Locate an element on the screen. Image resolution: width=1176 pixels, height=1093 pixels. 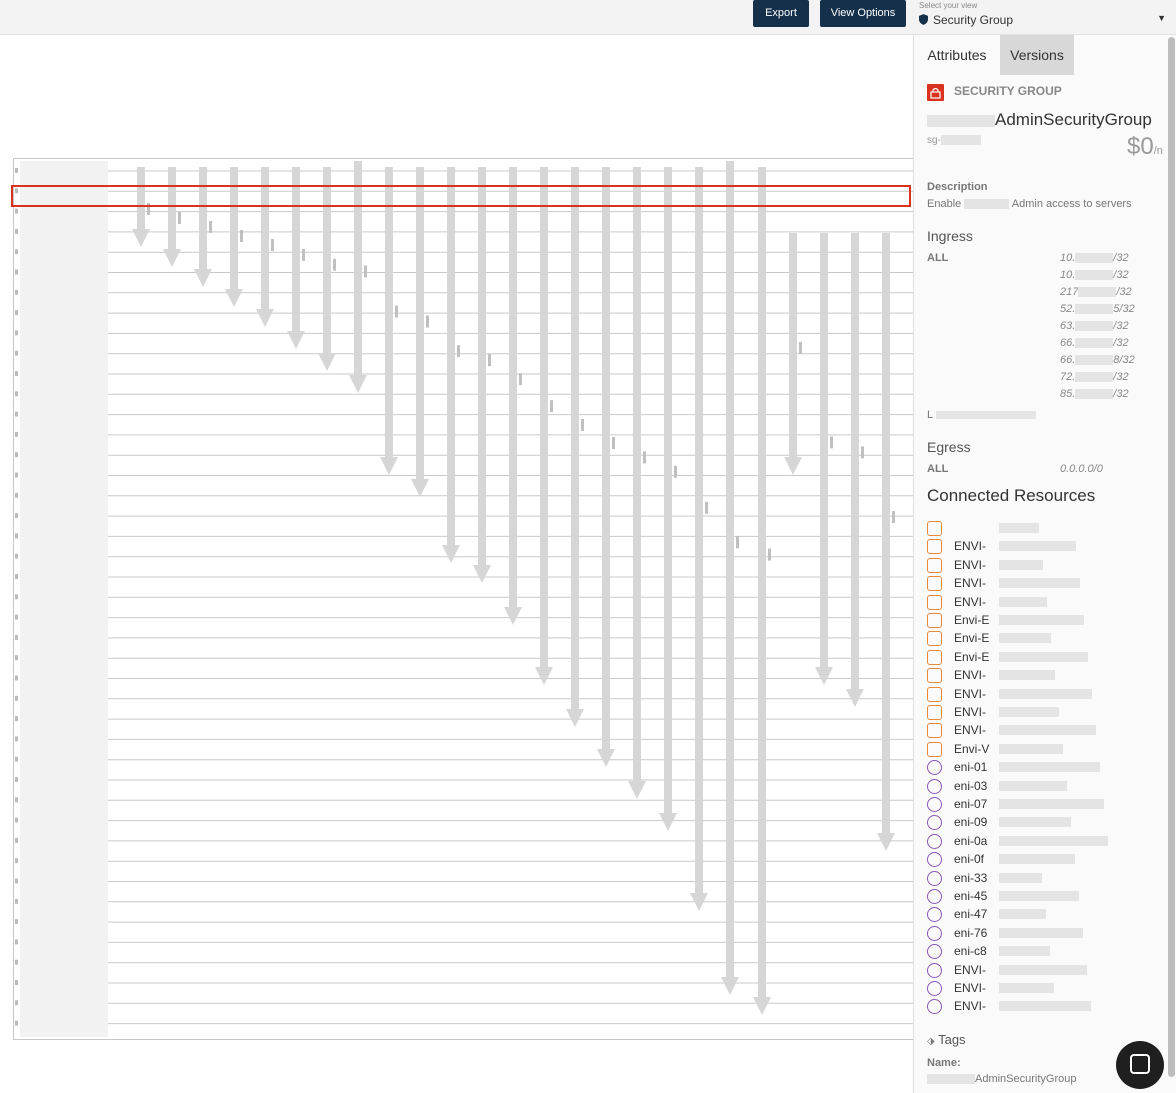
connected-resource-item: eni-c8 is located at coordinates (1047, 952).